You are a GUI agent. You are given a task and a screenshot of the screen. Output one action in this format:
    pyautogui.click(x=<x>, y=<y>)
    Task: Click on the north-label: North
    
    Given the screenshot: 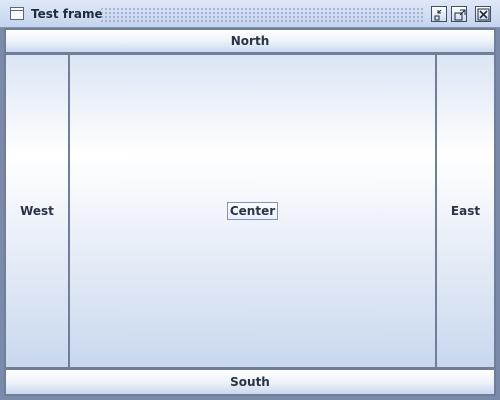 What is the action you would take?
    pyautogui.click(x=250, y=41)
    